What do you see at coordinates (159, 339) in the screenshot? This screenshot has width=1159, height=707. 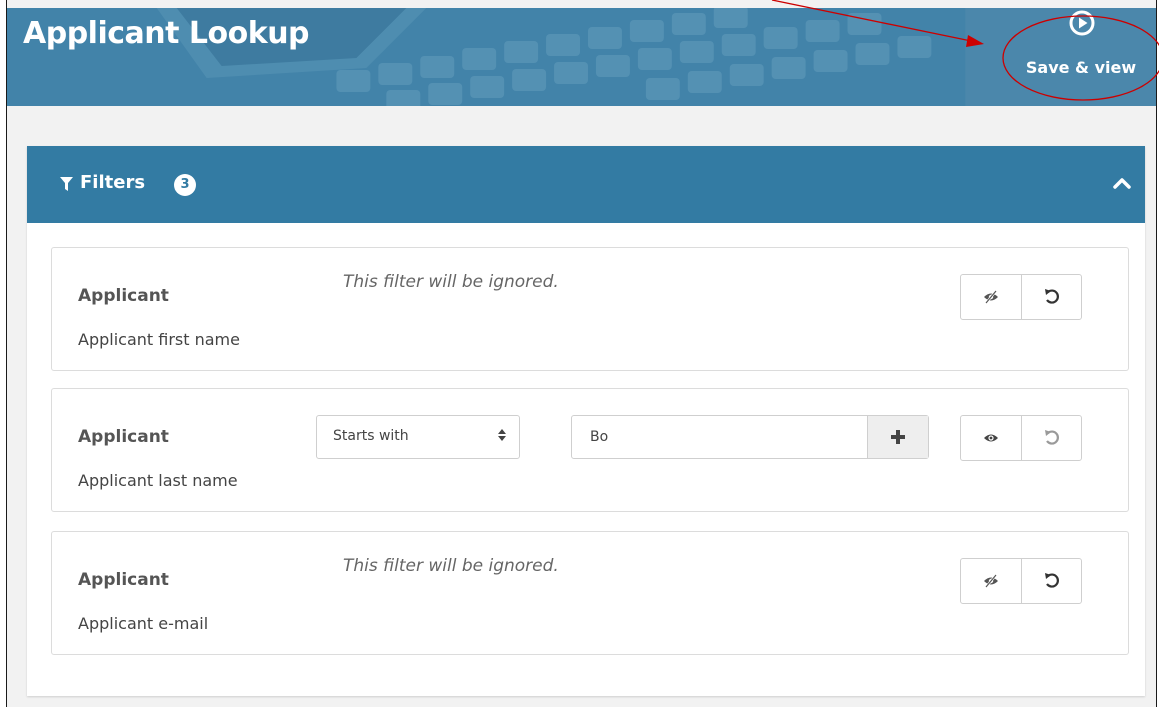 I see `filter-field-label: Applicant first name` at bounding box center [159, 339].